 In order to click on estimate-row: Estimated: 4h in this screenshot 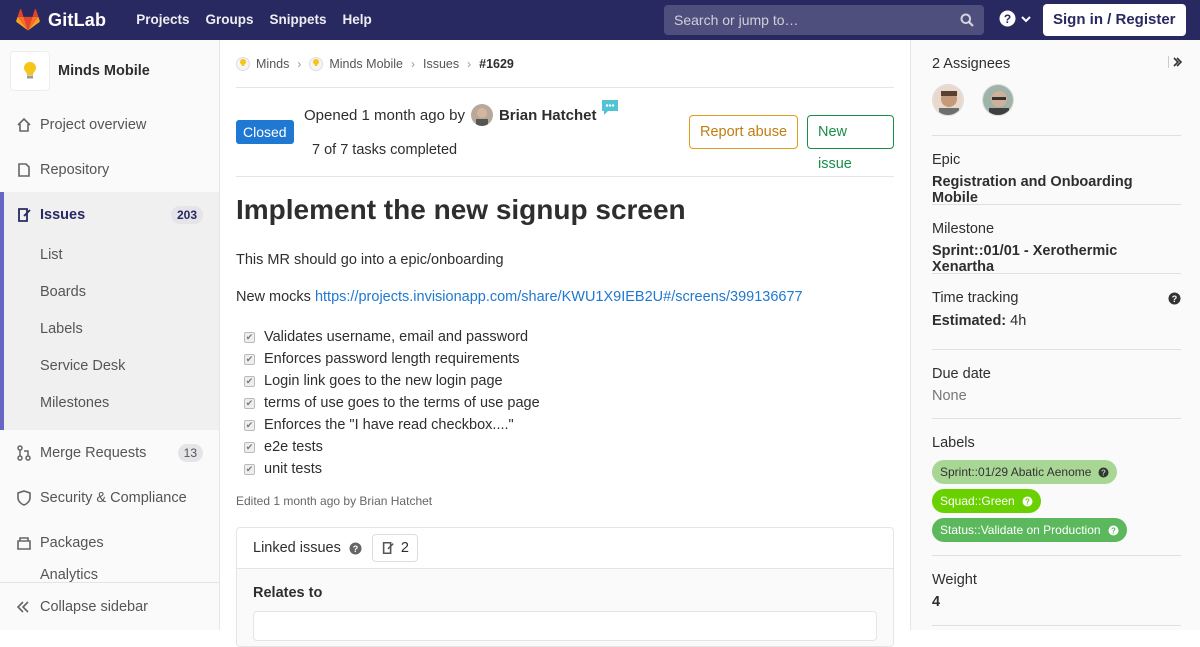, I will do `click(1056, 321)`.